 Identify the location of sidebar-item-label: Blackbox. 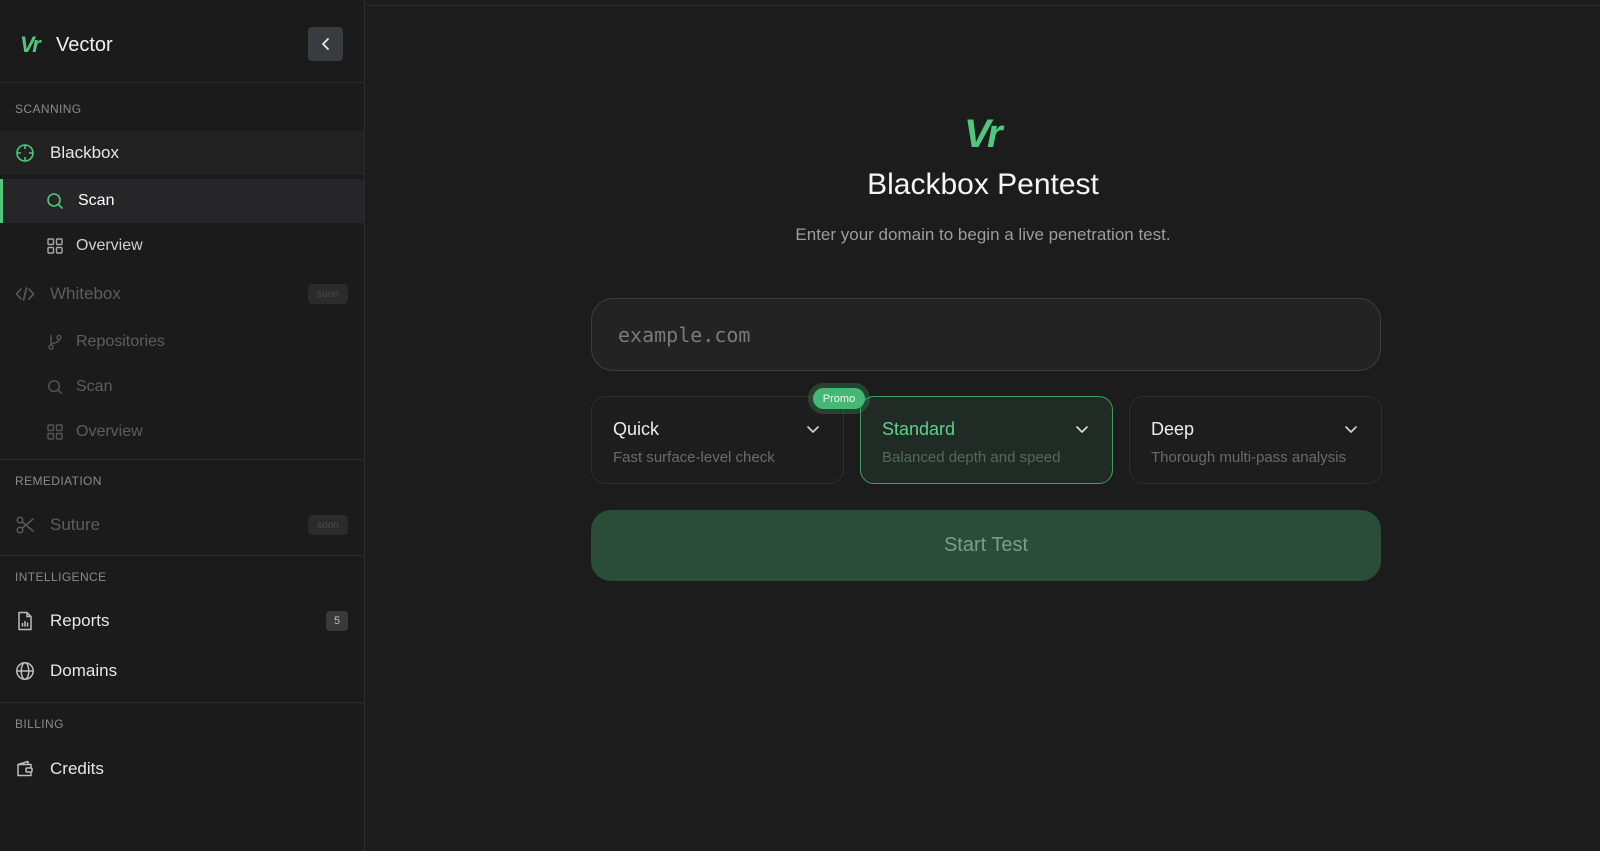
(84, 152).